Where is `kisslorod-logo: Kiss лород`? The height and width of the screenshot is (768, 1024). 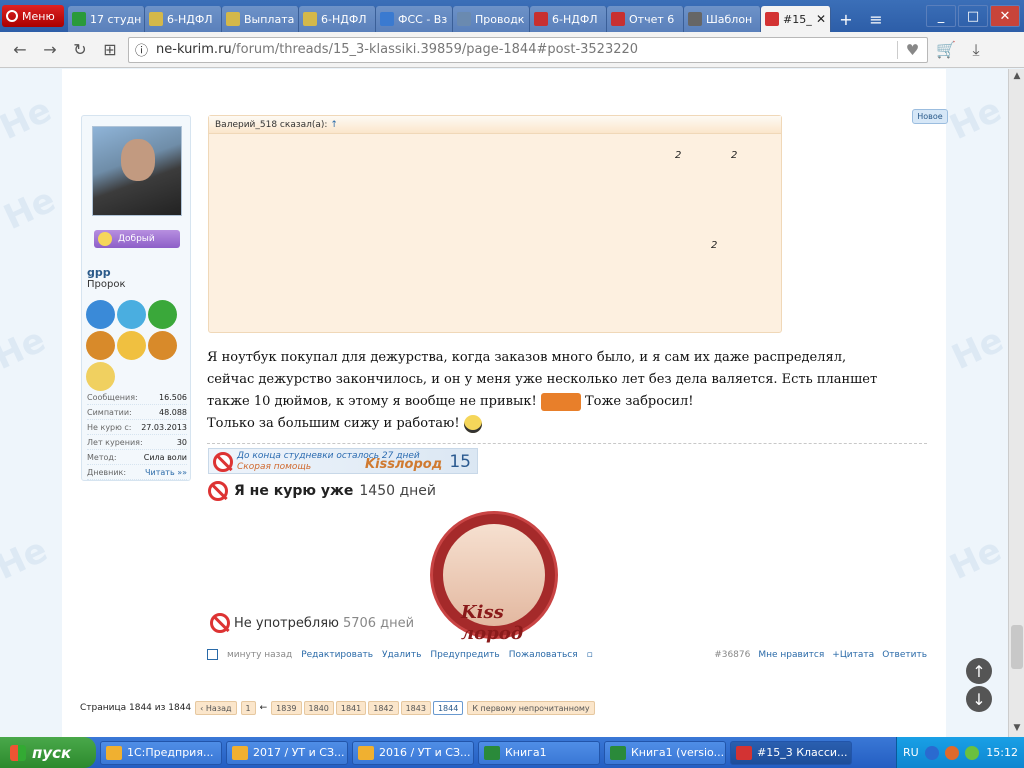
kisslorod-logo: Kiss лород is located at coordinates (494, 577).